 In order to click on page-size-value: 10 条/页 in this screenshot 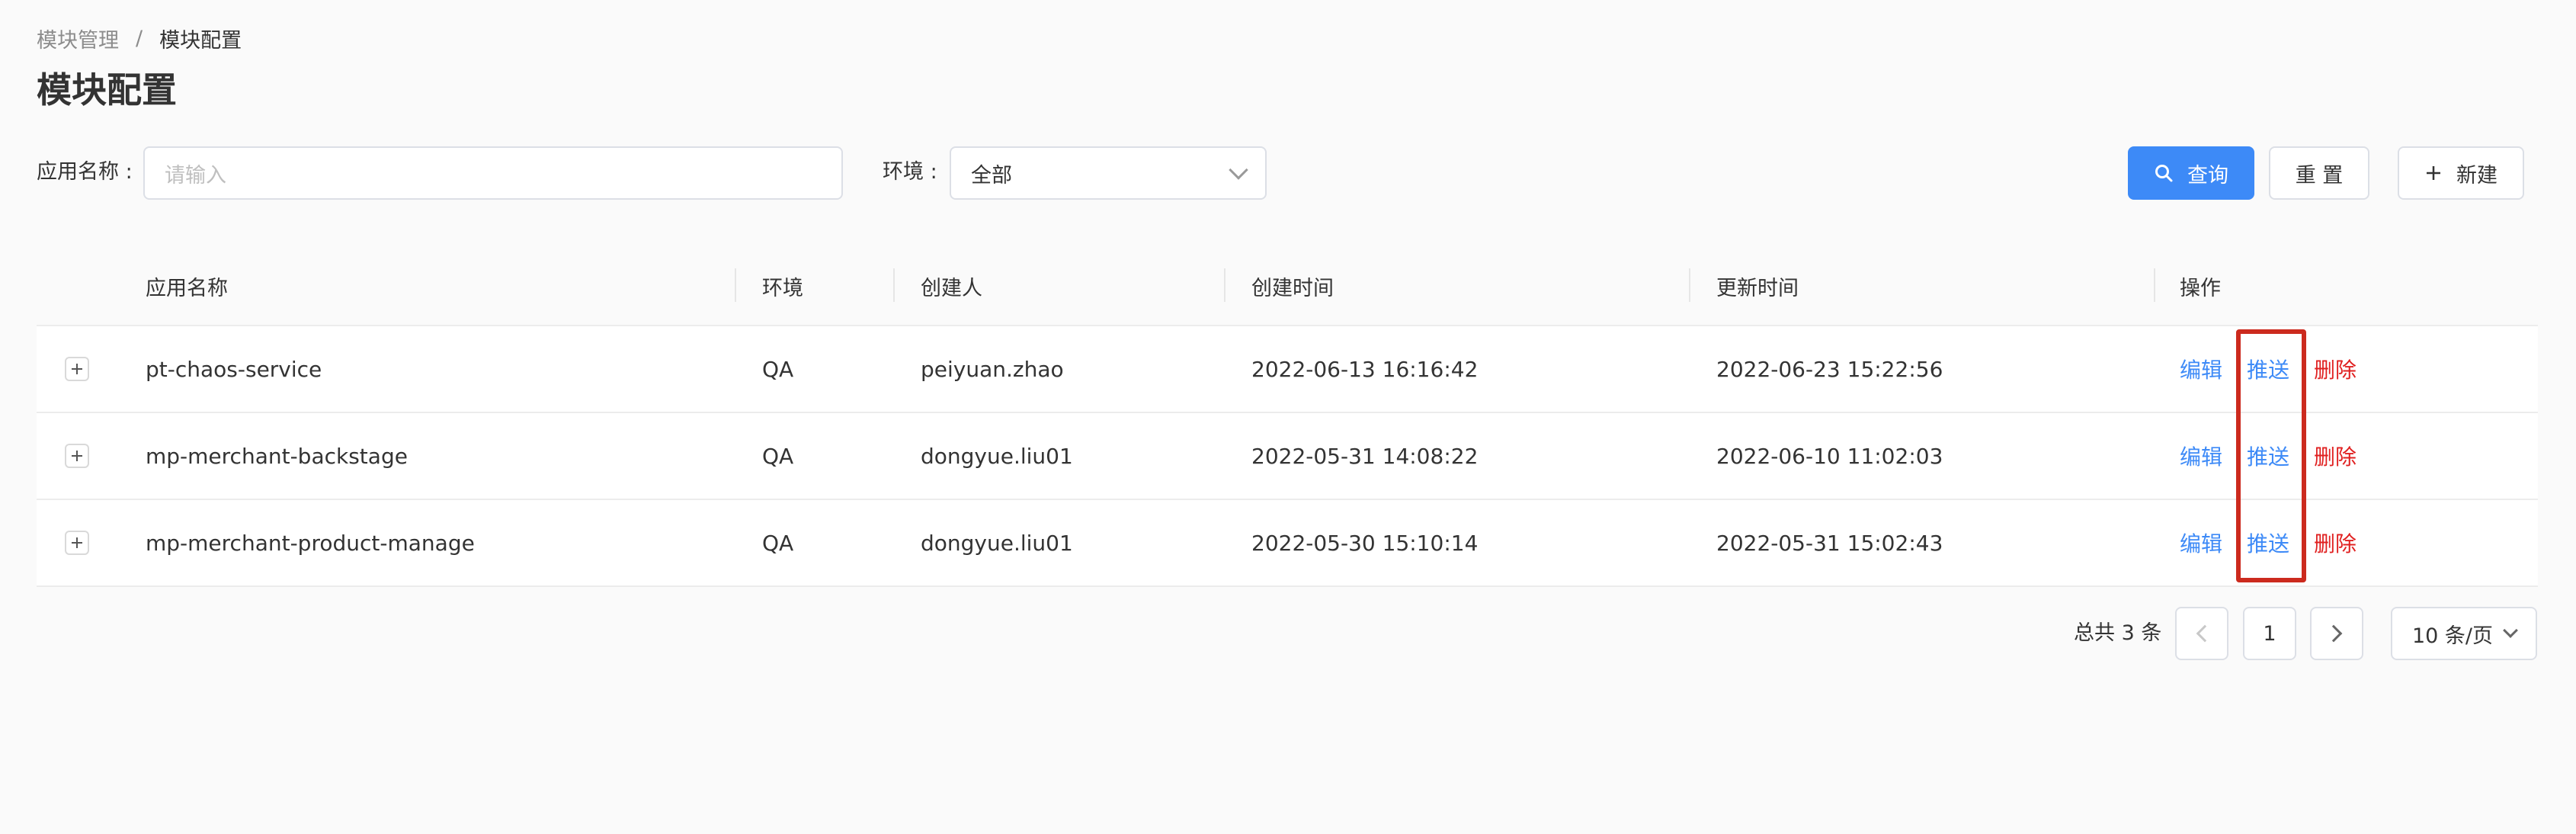, I will do `click(2452, 636)`.